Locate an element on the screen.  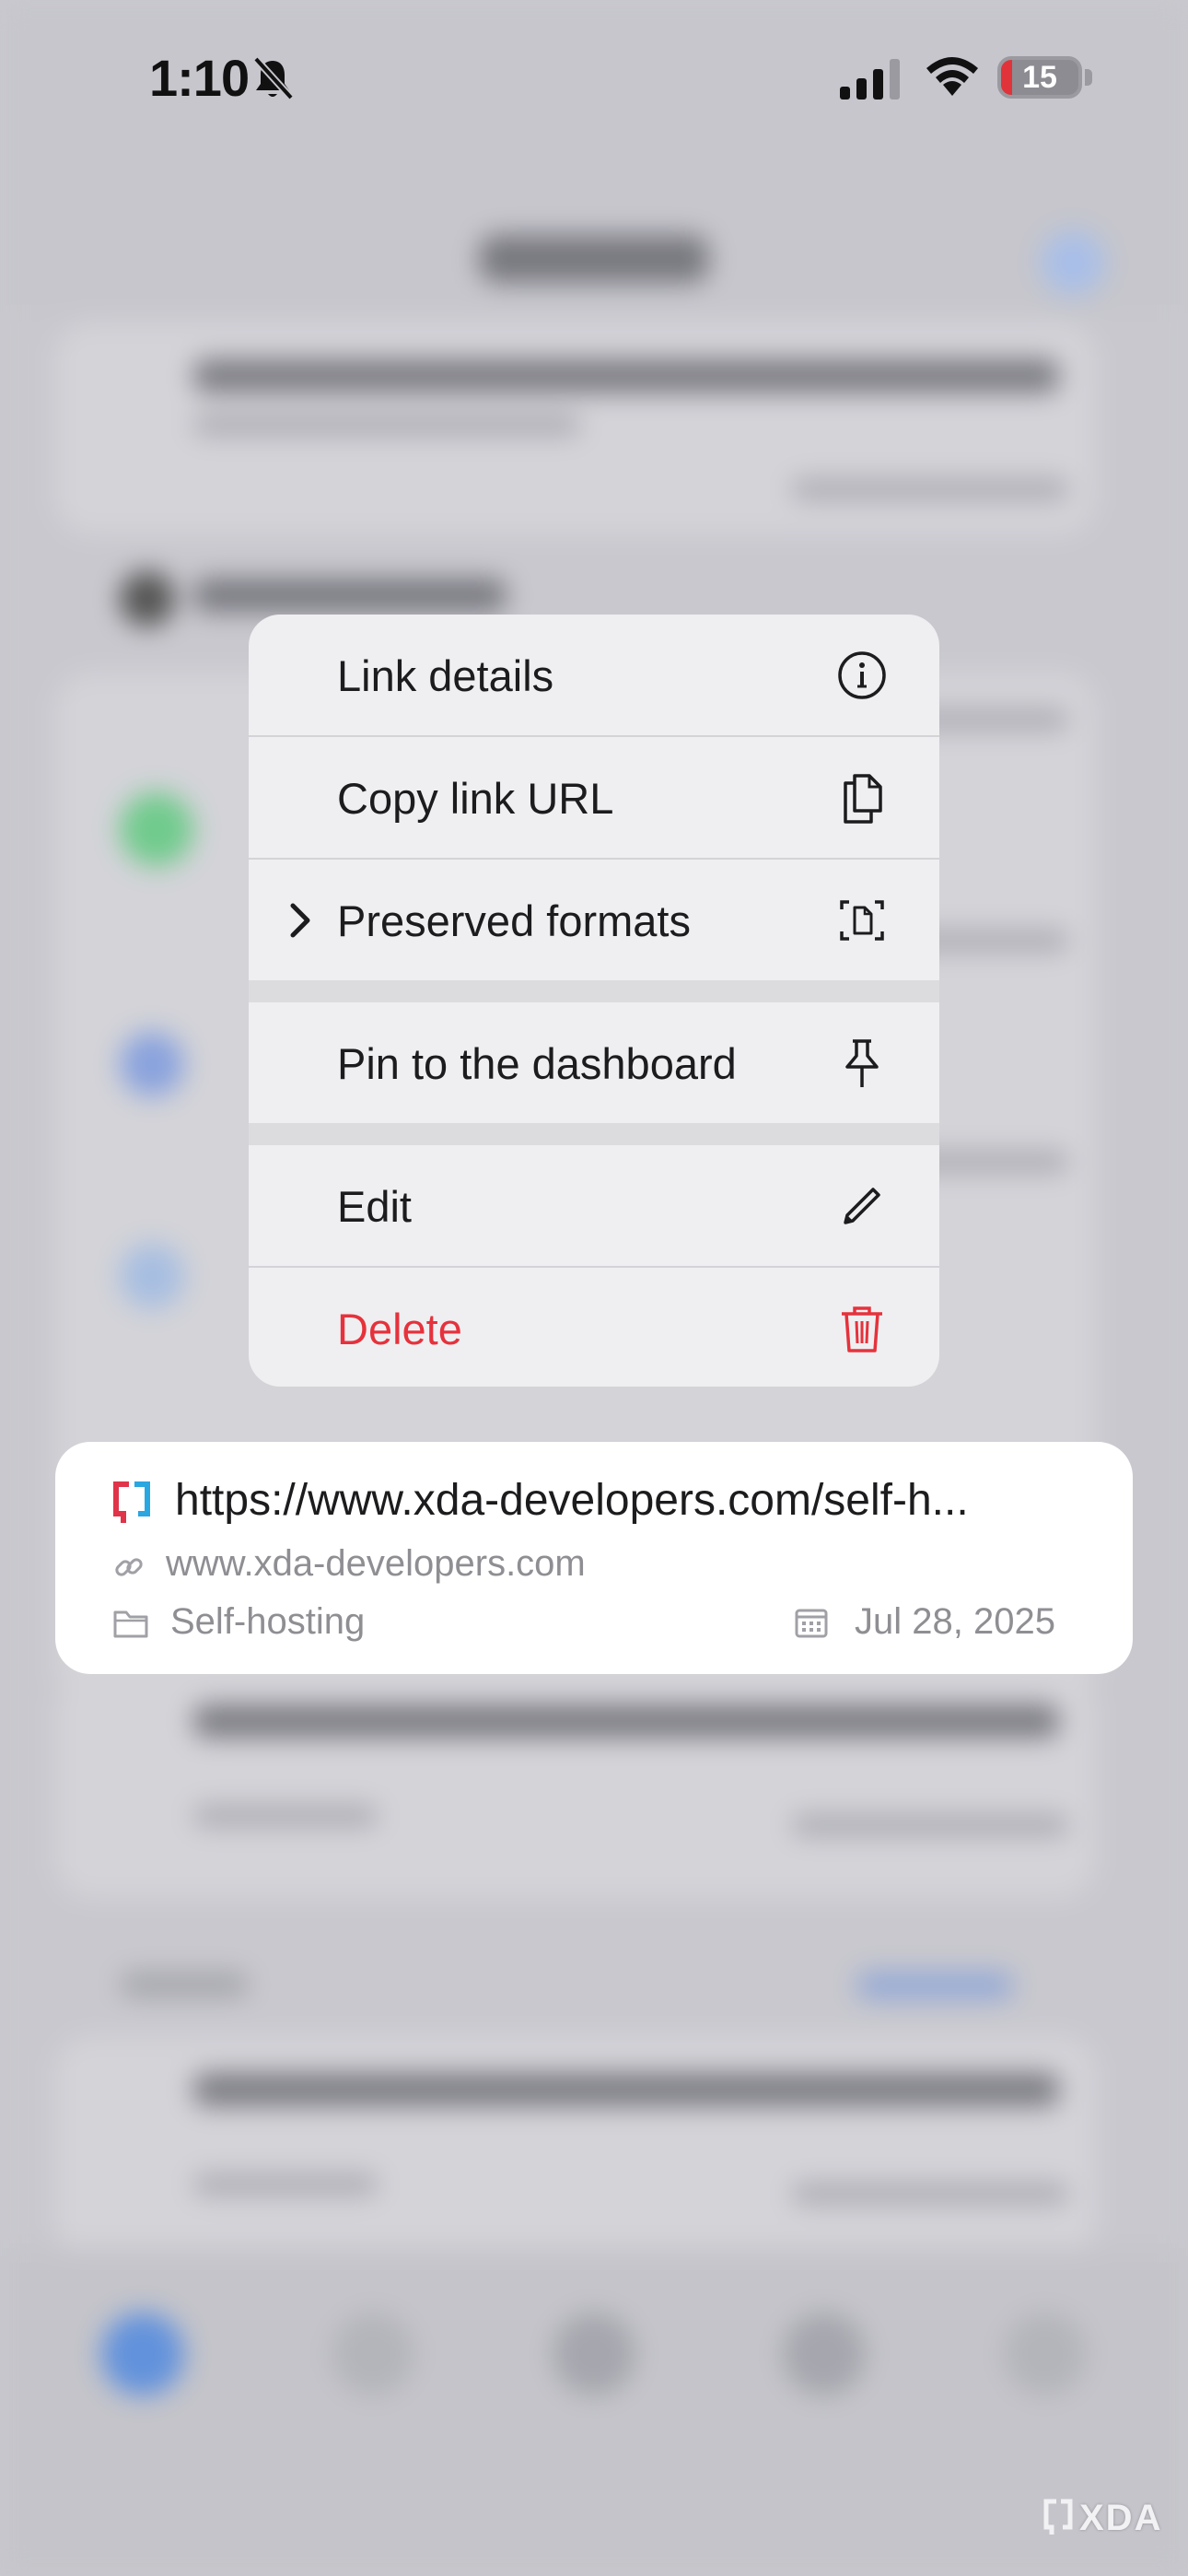
menu-item-label: Copy link URL is located at coordinates (476, 798).